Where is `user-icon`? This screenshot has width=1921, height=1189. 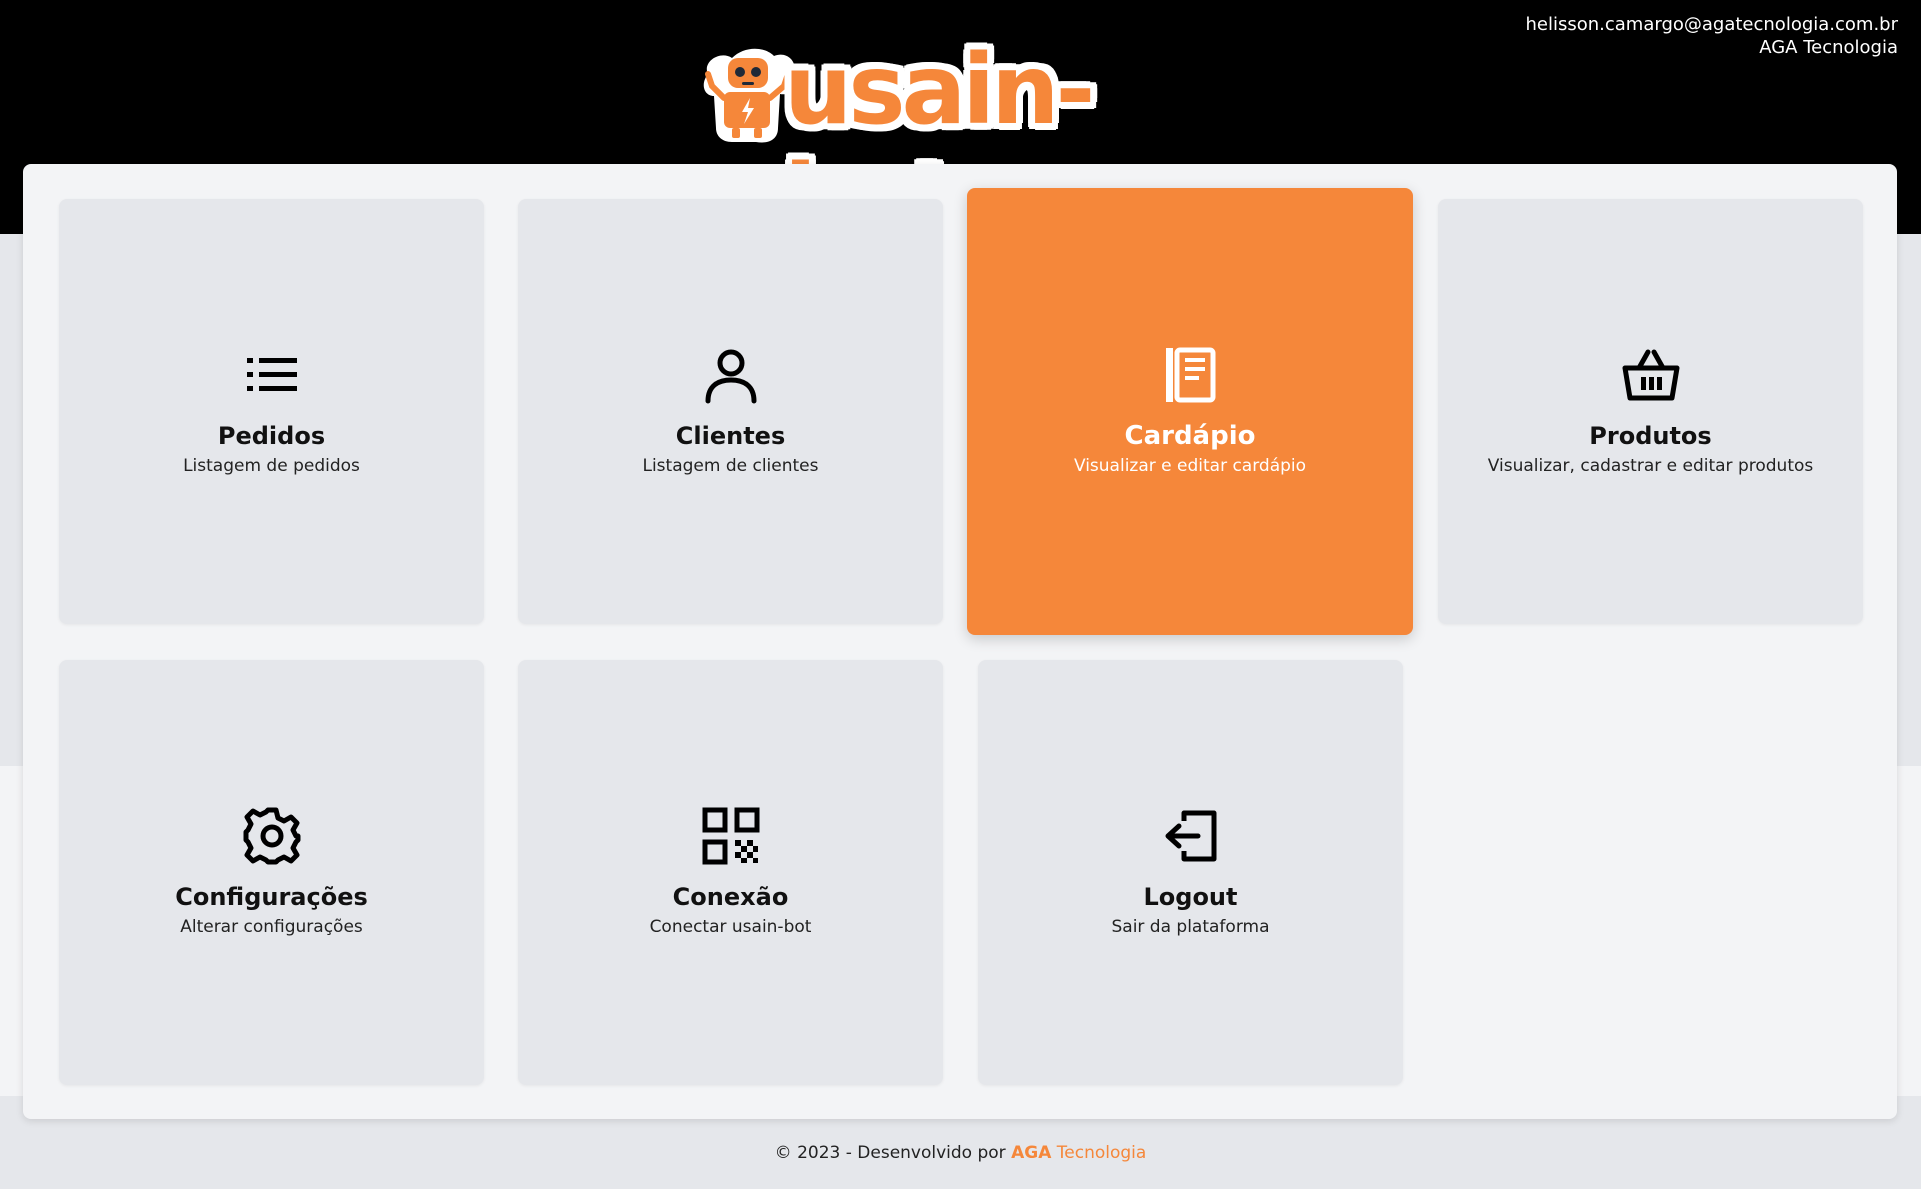
user-icon is located at coordinates (731, 375).